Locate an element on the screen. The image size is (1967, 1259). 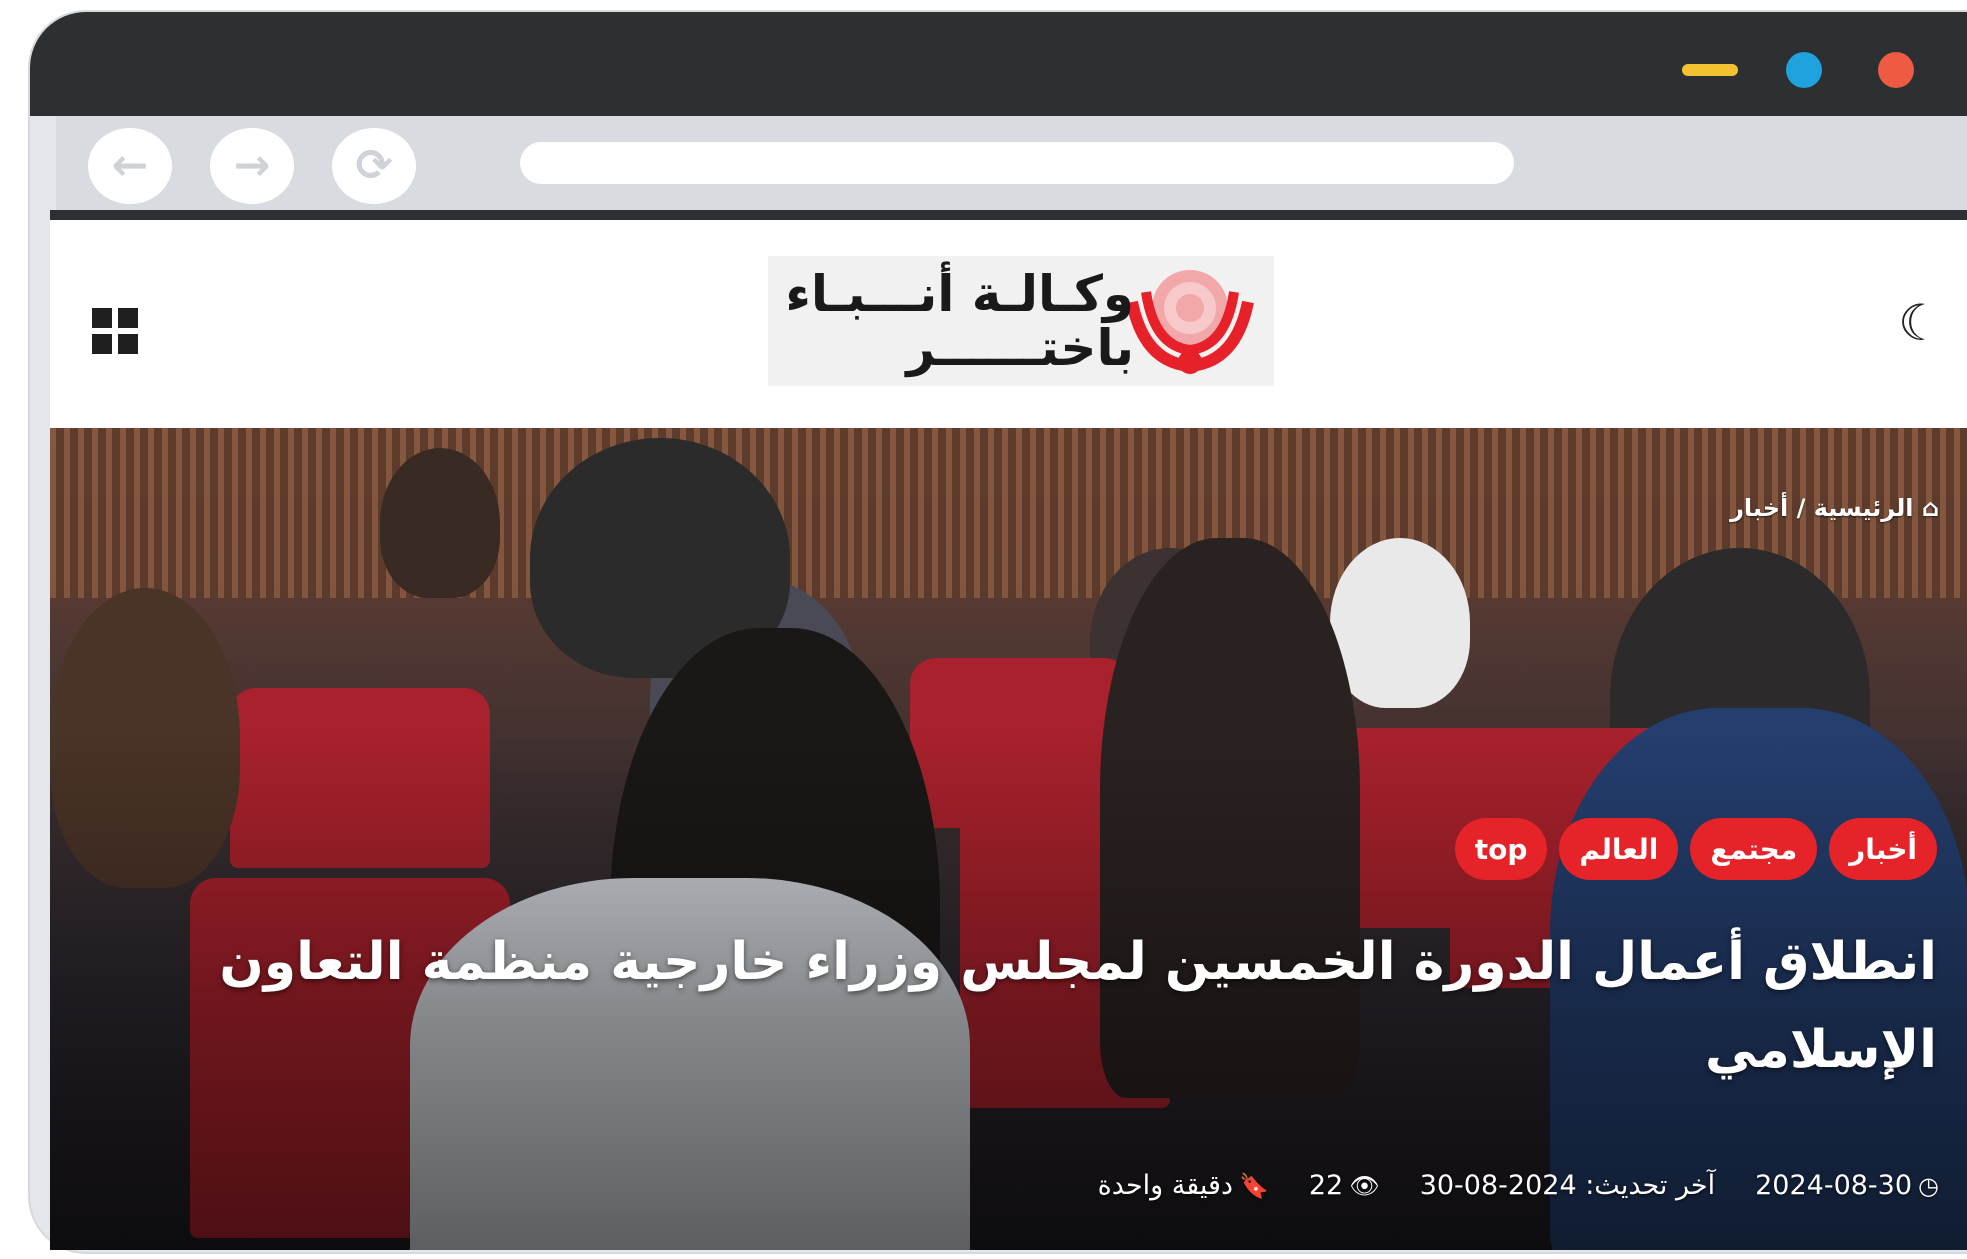
publish-date: ◷2024-08-30 is located at coordinates (1847, 1185).